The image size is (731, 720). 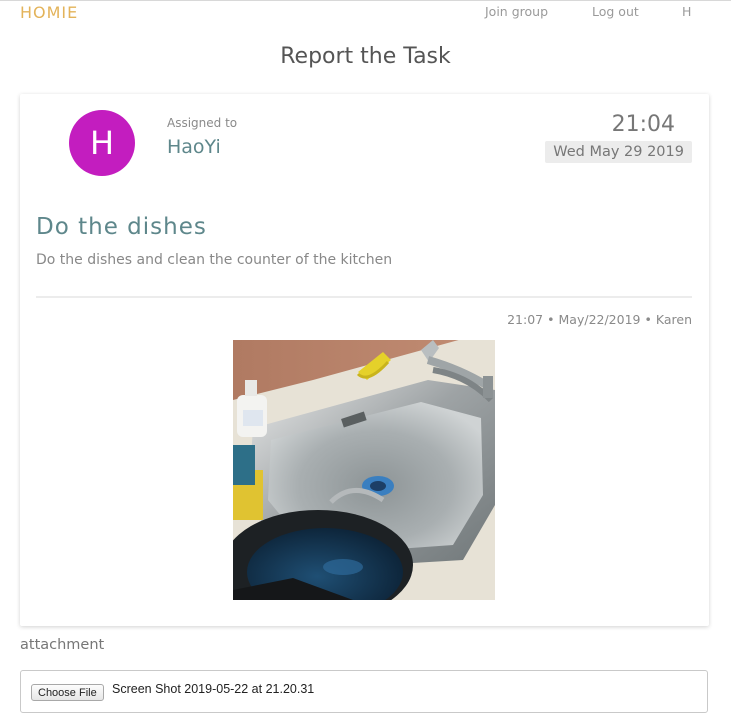 What do you see at coordinates (618, 152) in the screenshot?
I see `task-date-badge: Wed May 29 2019` at bounding box center [618, 152].